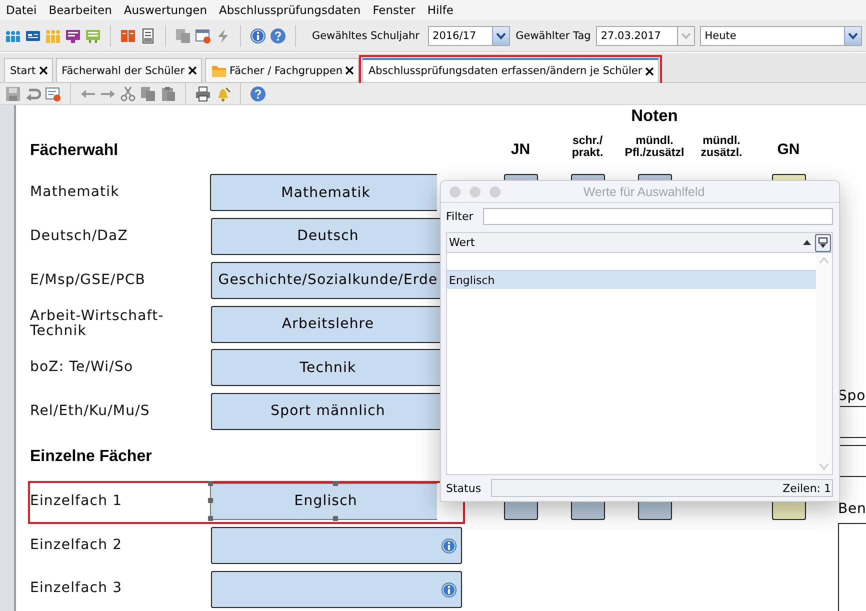 The image size is (866, 611). What do you see at coordinates (654, 116) in the screenshot?
I see `grades-heading: Noten` at bounding box center [654, 116].